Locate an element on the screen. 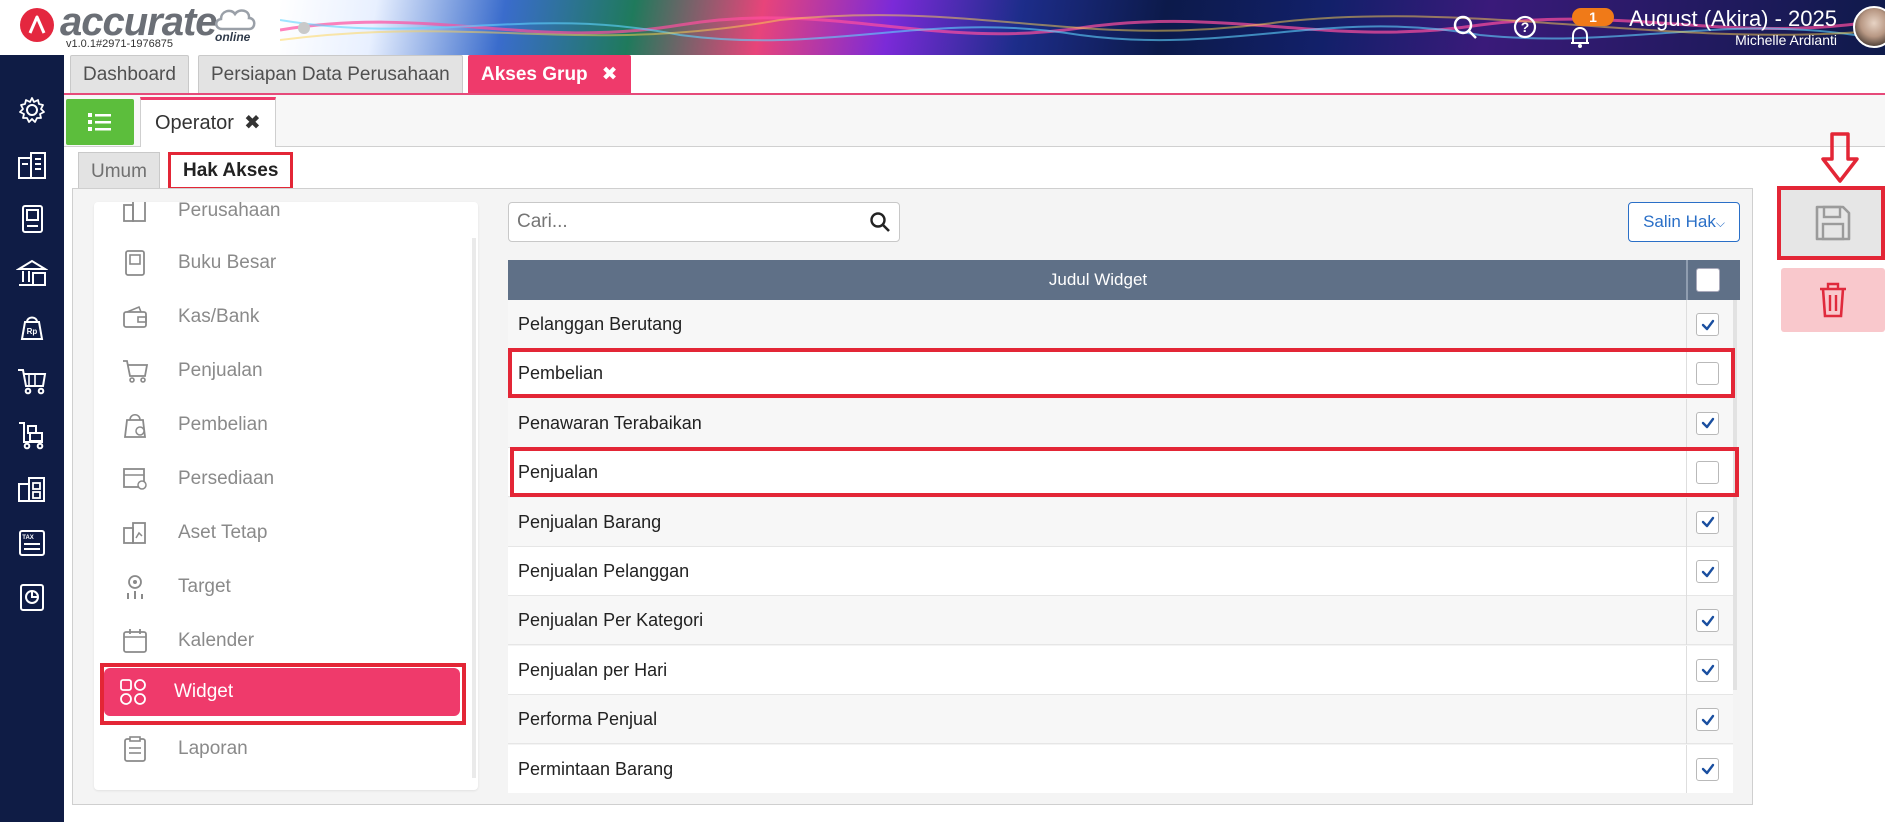 This screenshot has width=1885, height=822. report-chart-icon is located at coordinates (32, 597).